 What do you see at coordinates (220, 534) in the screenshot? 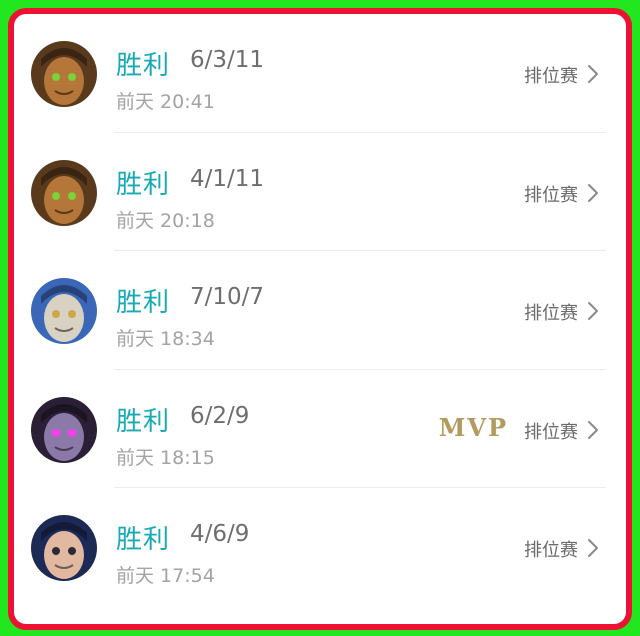
I see `kda-score: 4/6/9` at bounding box center [220, 534].